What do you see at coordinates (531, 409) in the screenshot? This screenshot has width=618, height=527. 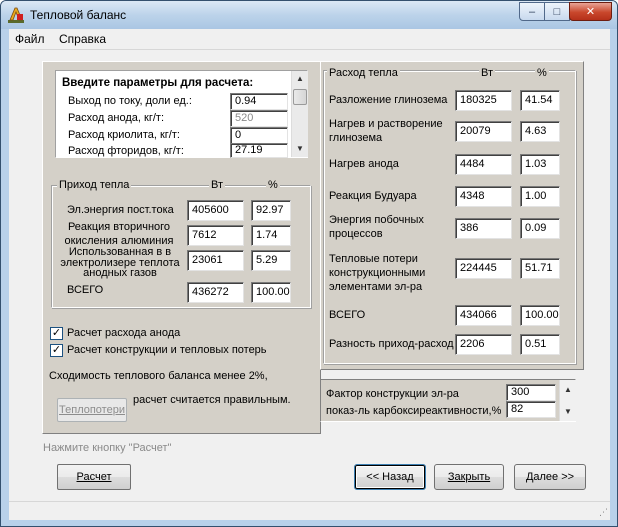 I see `factor-carboxy-input: 82` at bounding box center [531, 409].